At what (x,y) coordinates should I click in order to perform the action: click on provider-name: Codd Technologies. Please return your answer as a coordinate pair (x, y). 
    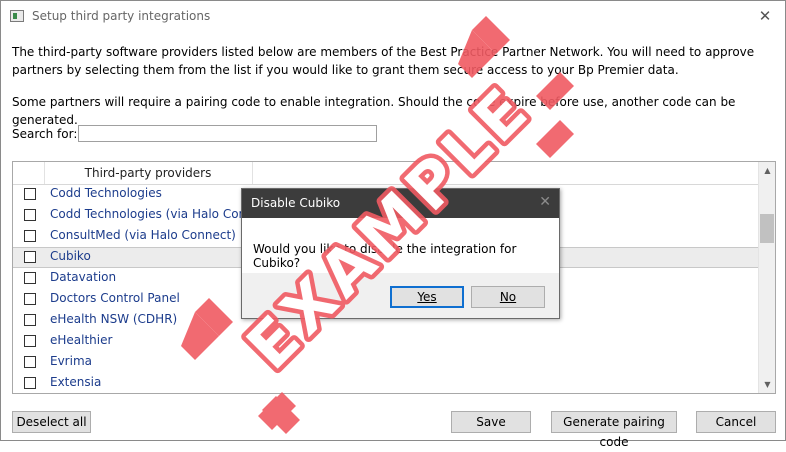
    Looking at the image, I should click on (106, 193).